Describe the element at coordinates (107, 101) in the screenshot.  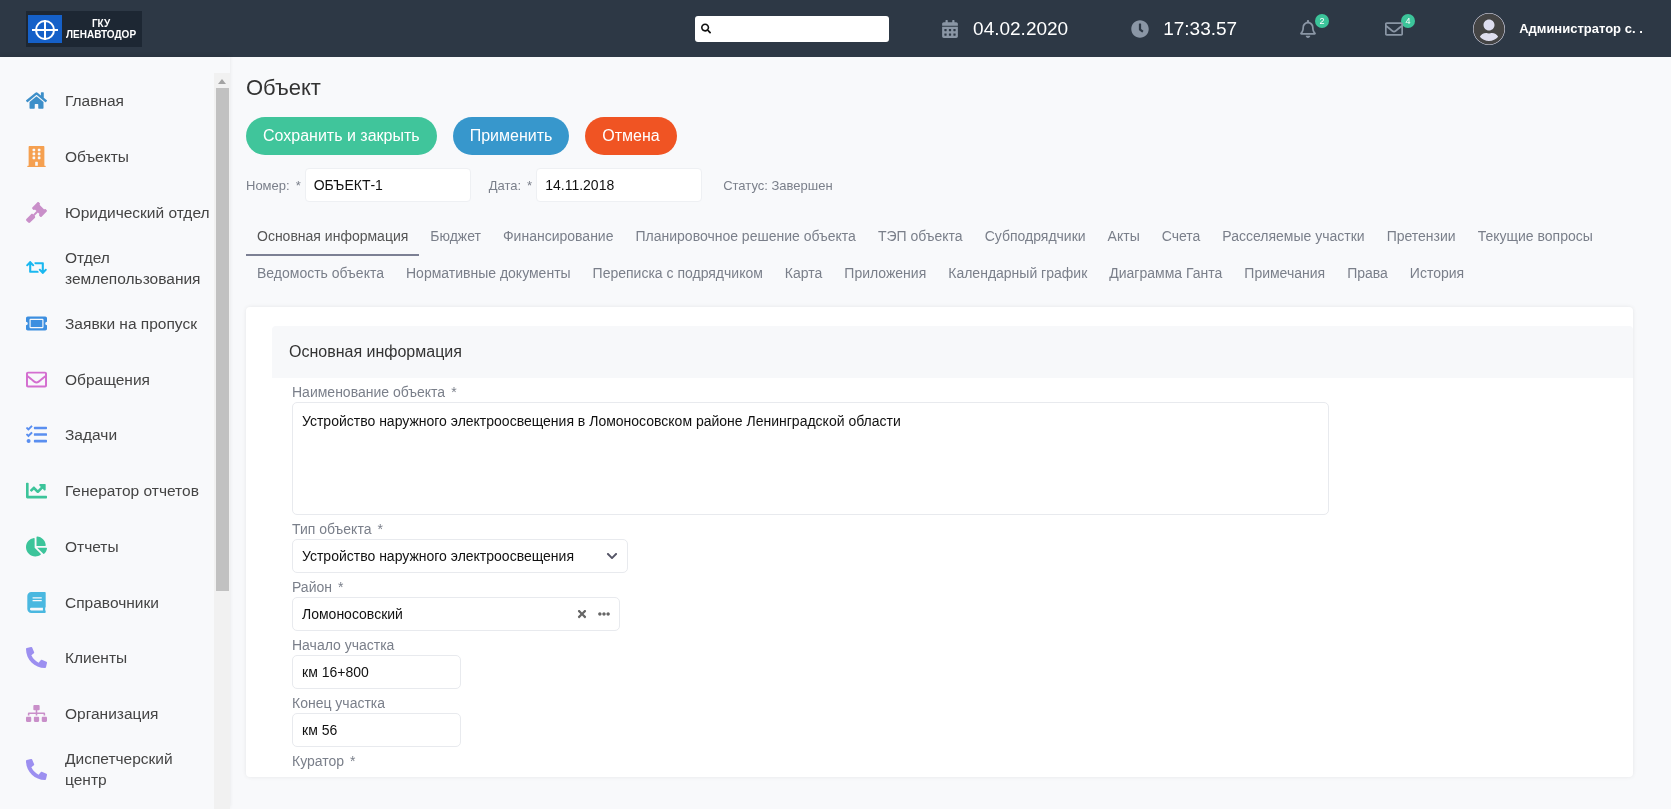
I see `sidebar-item: Главная` at that location.